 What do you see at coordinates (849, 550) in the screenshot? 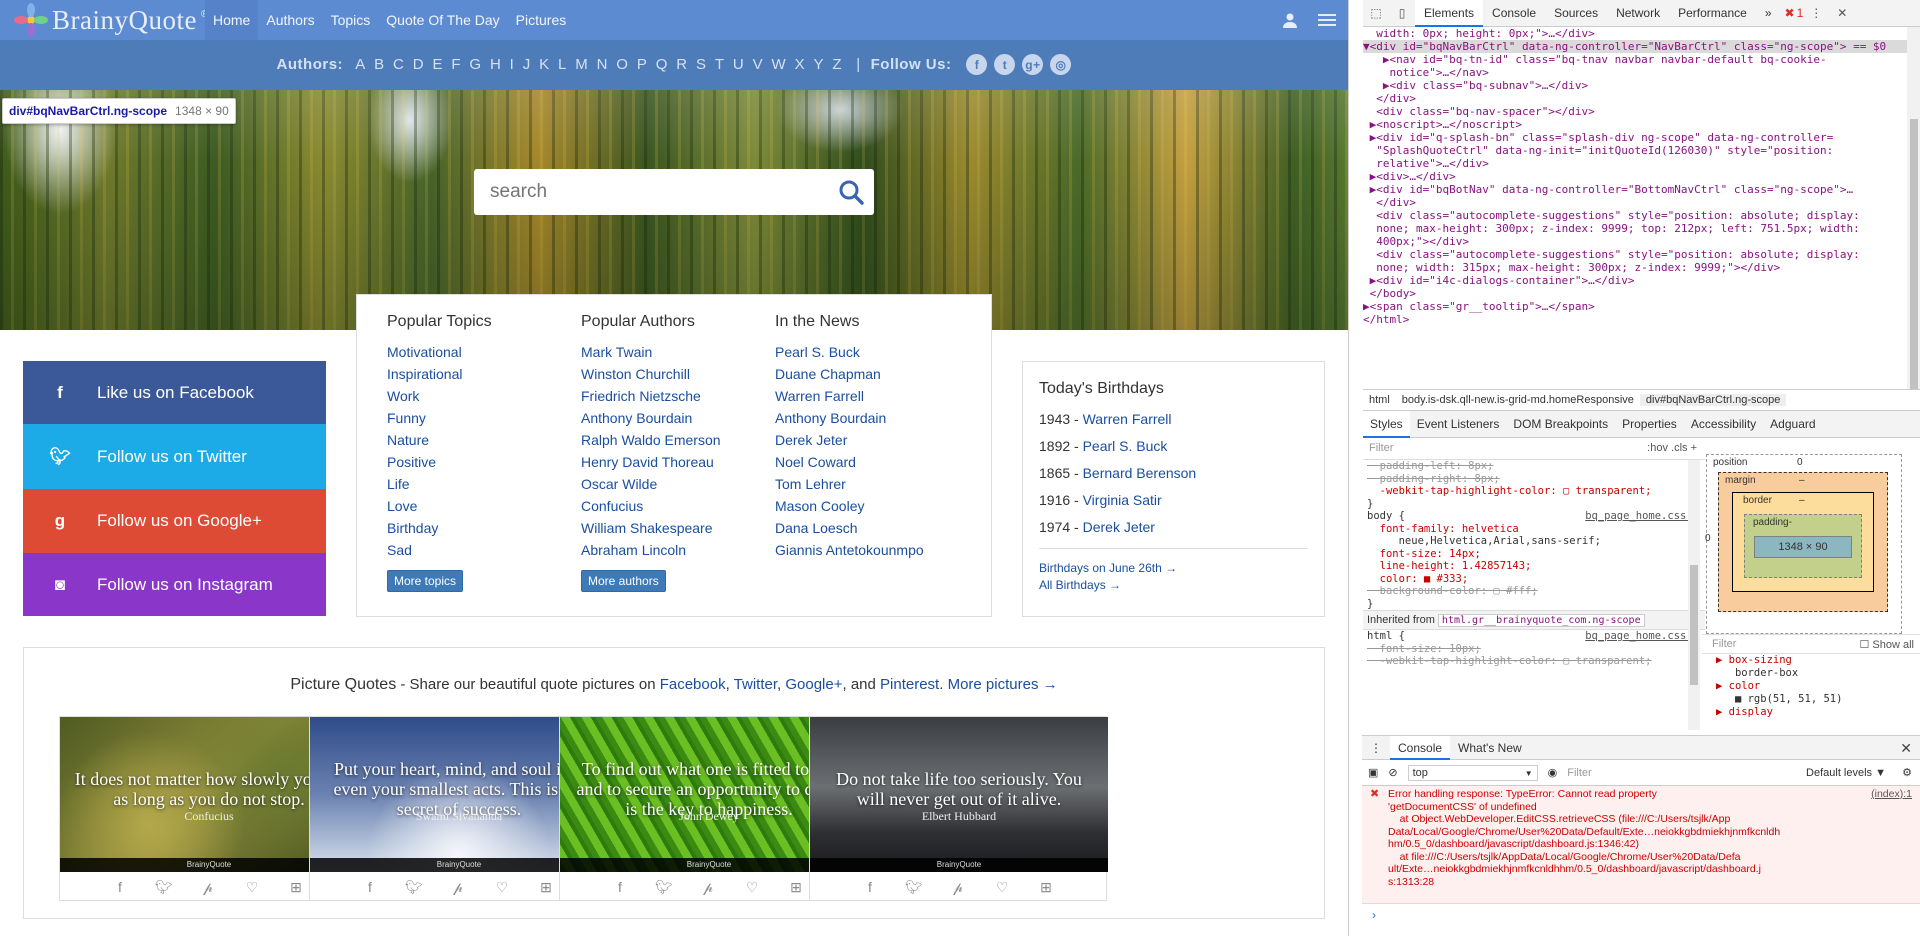
I see `news-link: Giannis Antetokounmpo` at bounding box center [849, 550].